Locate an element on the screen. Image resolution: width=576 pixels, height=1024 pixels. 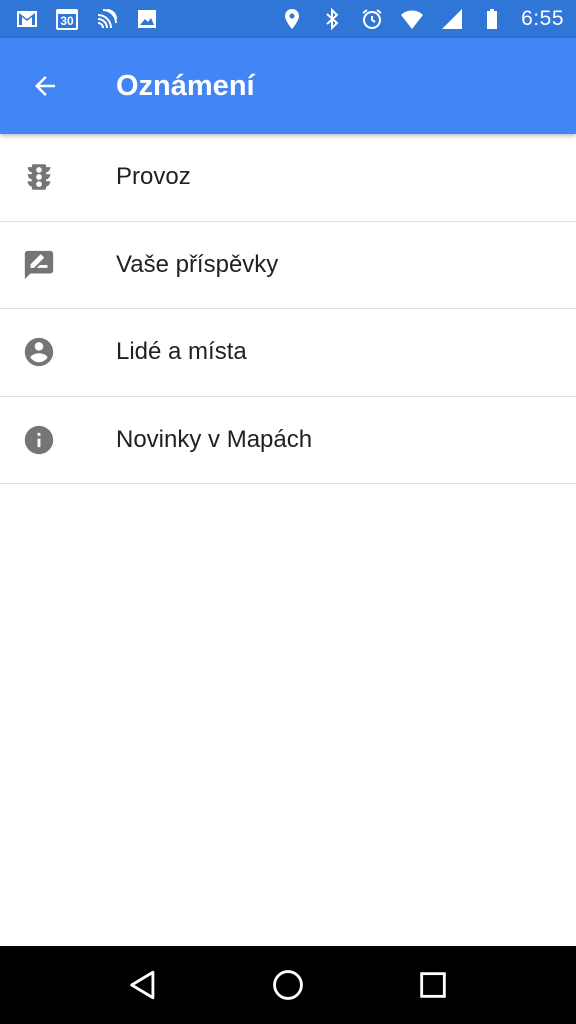
status-left: 30 is located at coordinates (87, 19).